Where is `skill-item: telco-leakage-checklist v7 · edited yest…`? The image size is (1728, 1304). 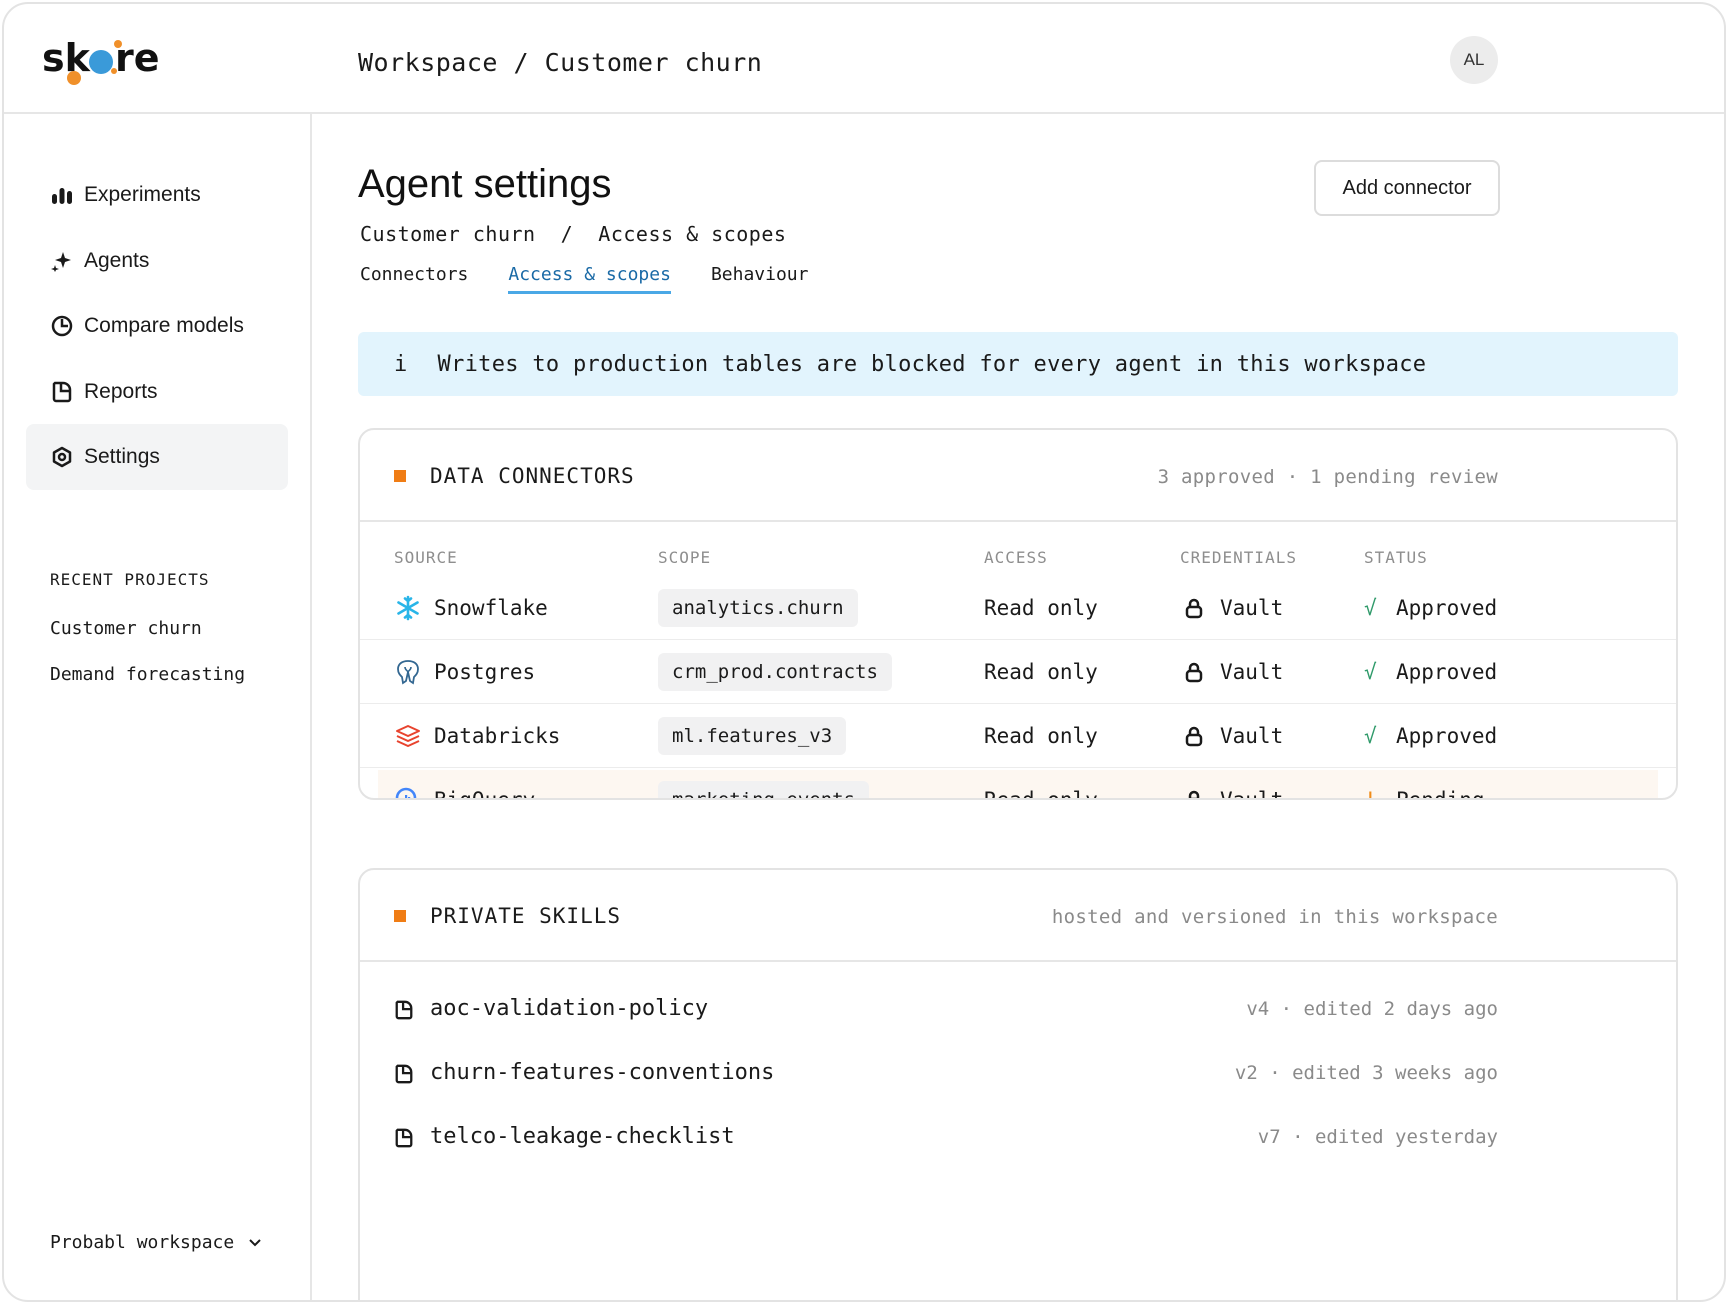 skill-item: telco-leakage-checklist v7 · edited yest… is located at coordinates (1018, 1138).